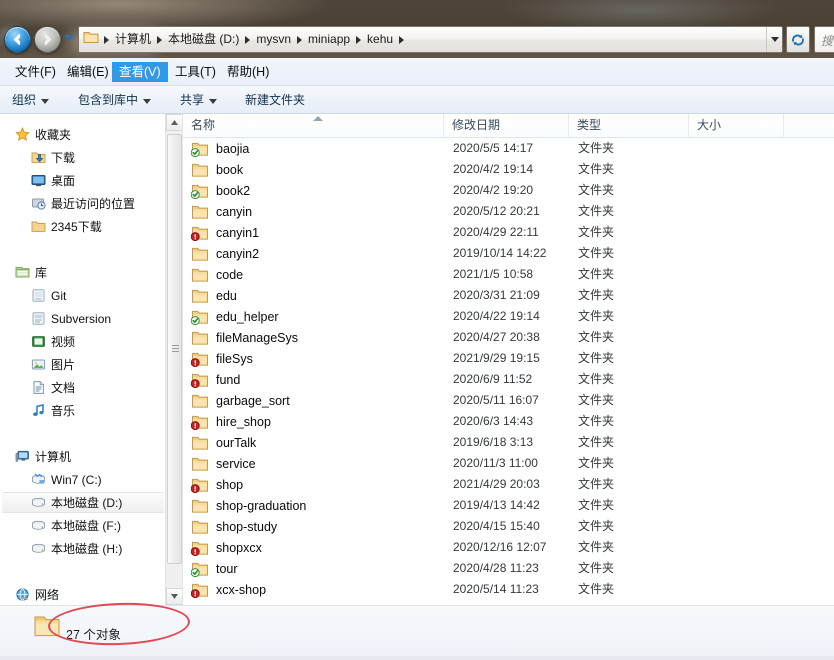  I want to click on refresh-button, so click(798, 39).